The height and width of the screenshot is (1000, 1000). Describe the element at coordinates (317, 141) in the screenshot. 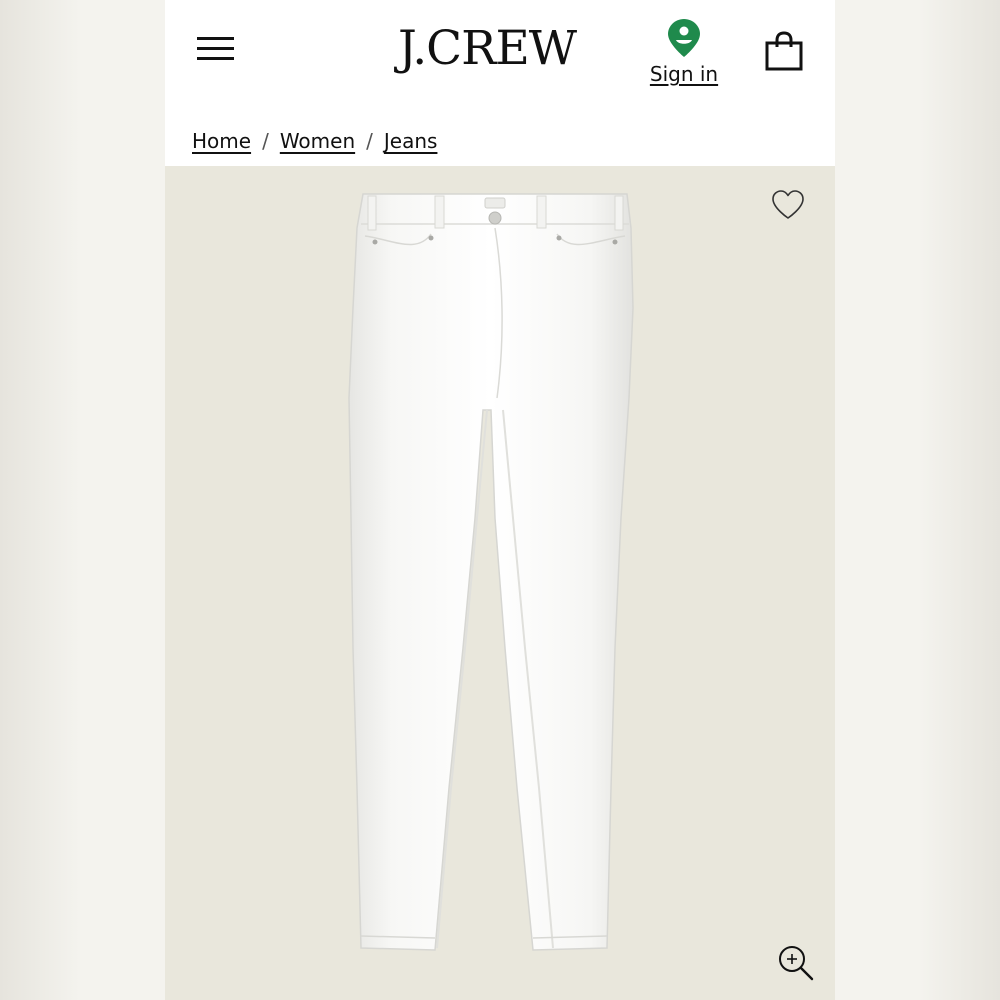

I see `breadcrumb-women: Women` at that location.